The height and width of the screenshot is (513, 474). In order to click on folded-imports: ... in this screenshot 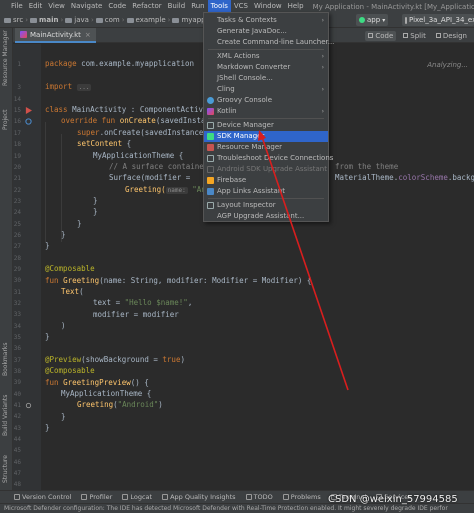, I will do `click(84, 87)`.